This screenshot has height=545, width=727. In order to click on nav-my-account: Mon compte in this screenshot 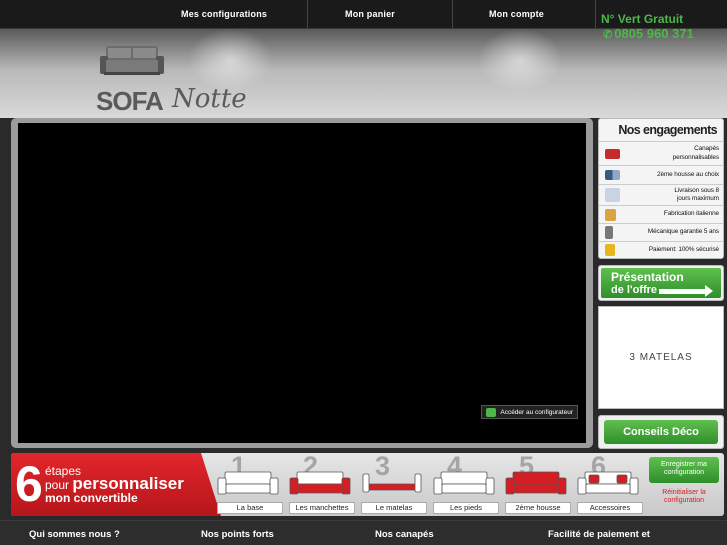, I will do `click(516, 14)`.